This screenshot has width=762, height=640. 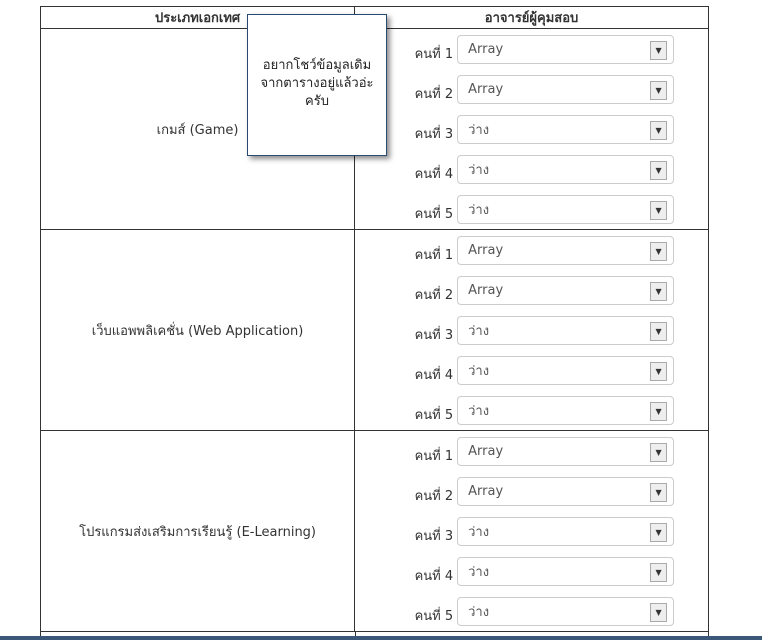 I want to click on header-examiners: อาจารย์ผู้คุมสอบ, so click(x=531, y=17).